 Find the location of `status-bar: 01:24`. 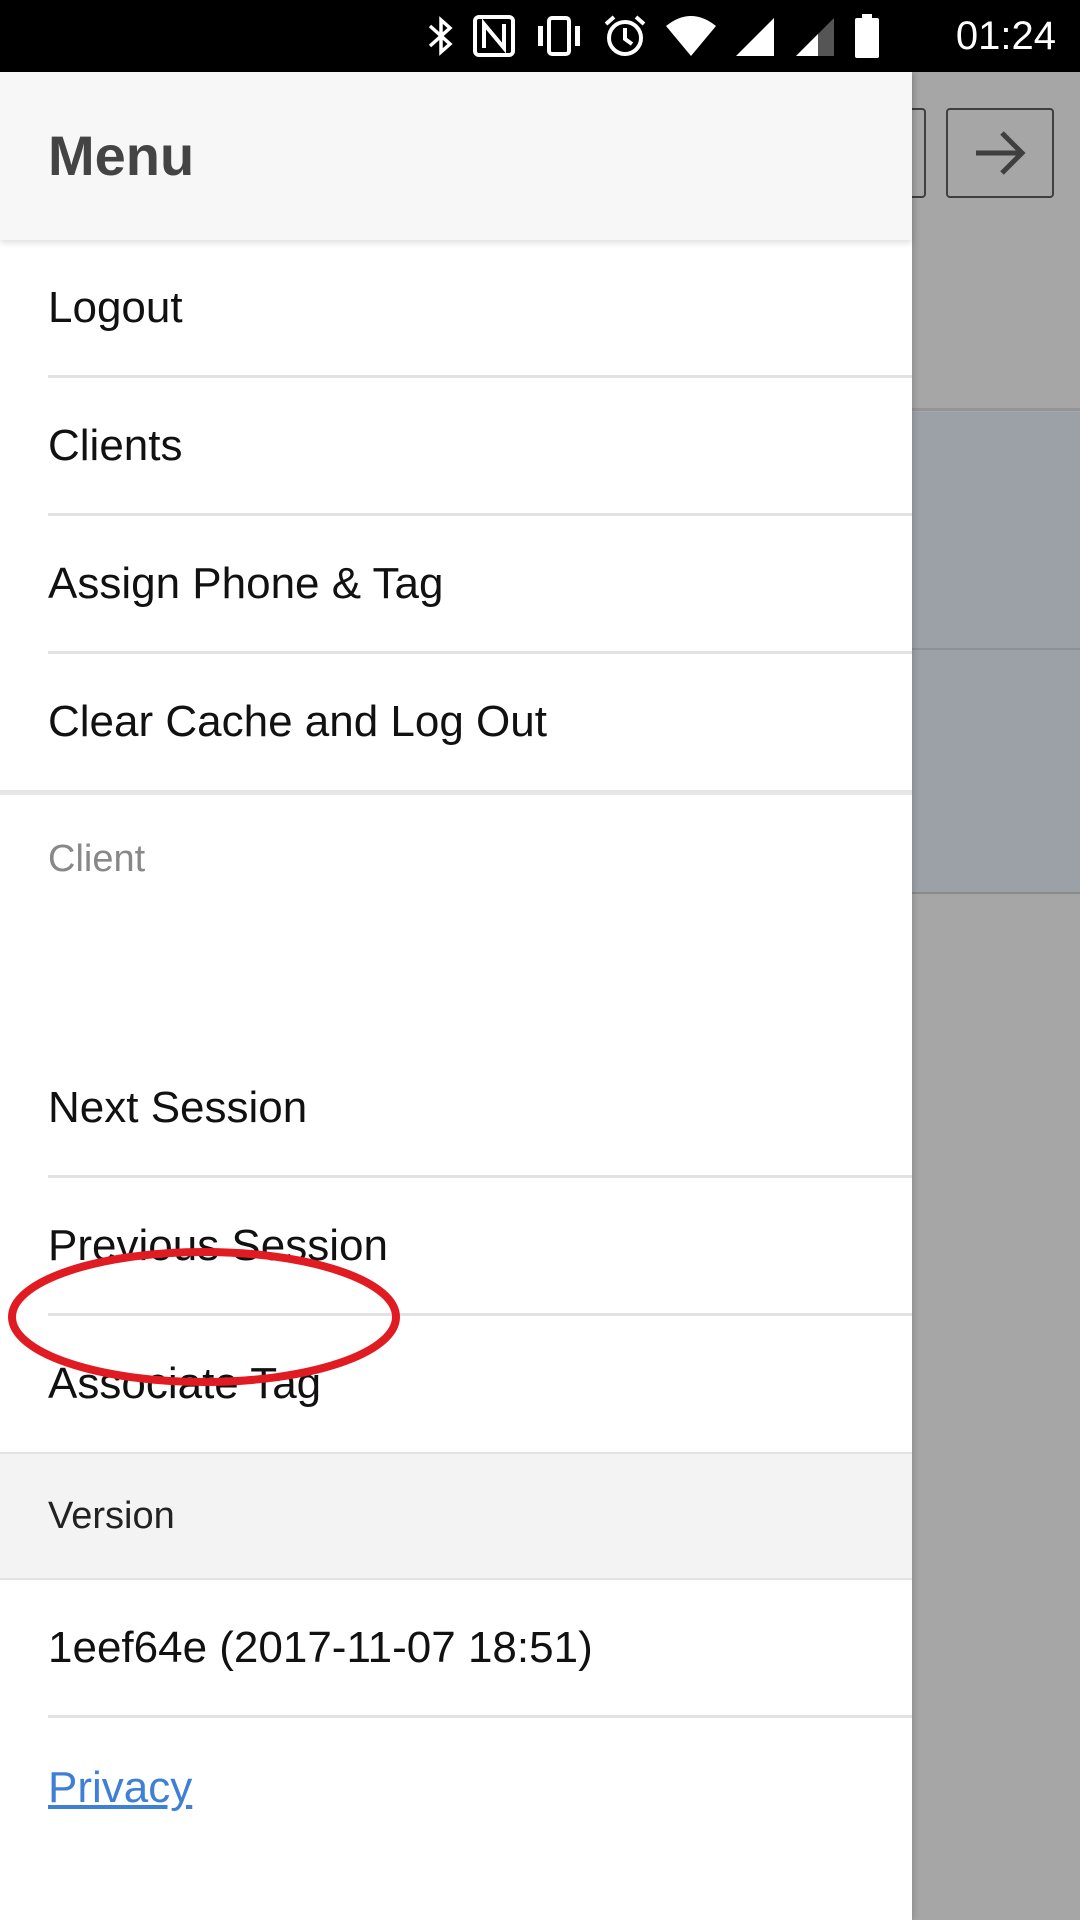

status-bar: 01:24 is located at coordinates (540, 36).